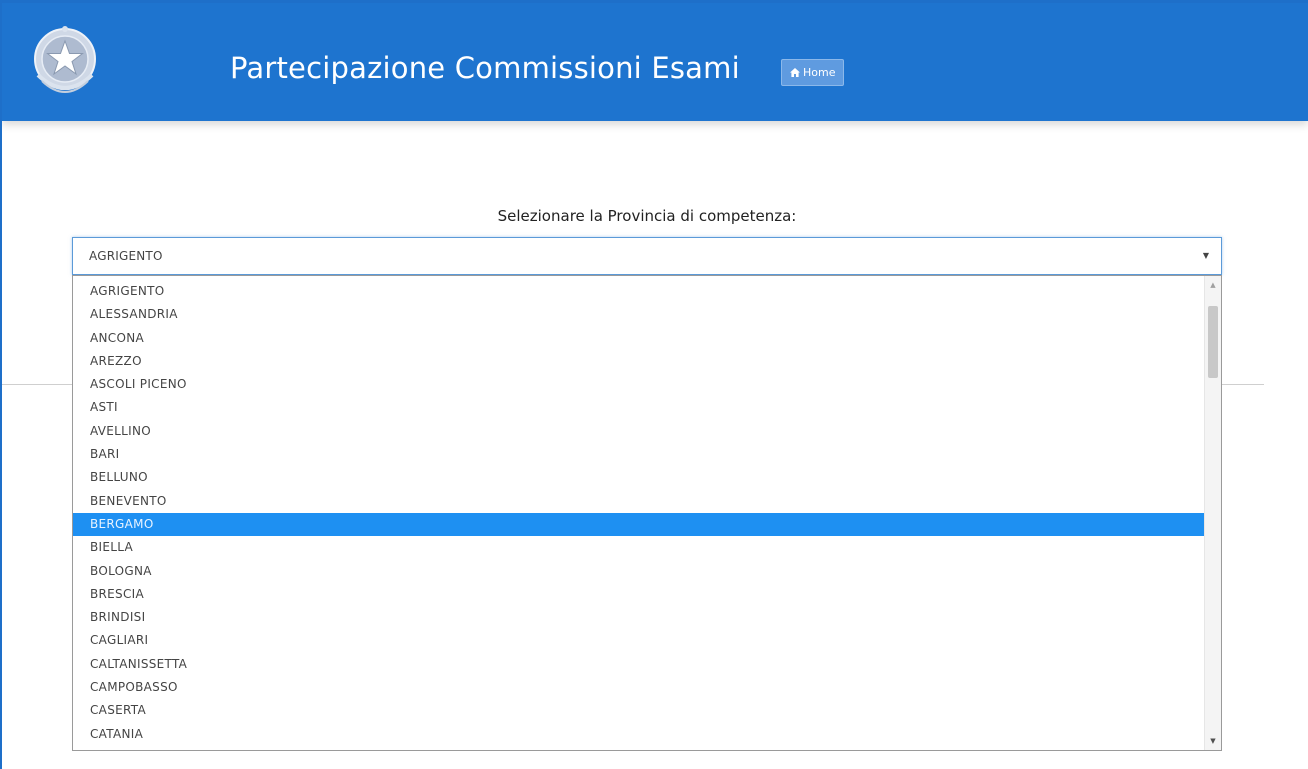 The image size is (1308, 769). I want to click on dropdown-option-avellino: AVELLINO, so click(638, 431).